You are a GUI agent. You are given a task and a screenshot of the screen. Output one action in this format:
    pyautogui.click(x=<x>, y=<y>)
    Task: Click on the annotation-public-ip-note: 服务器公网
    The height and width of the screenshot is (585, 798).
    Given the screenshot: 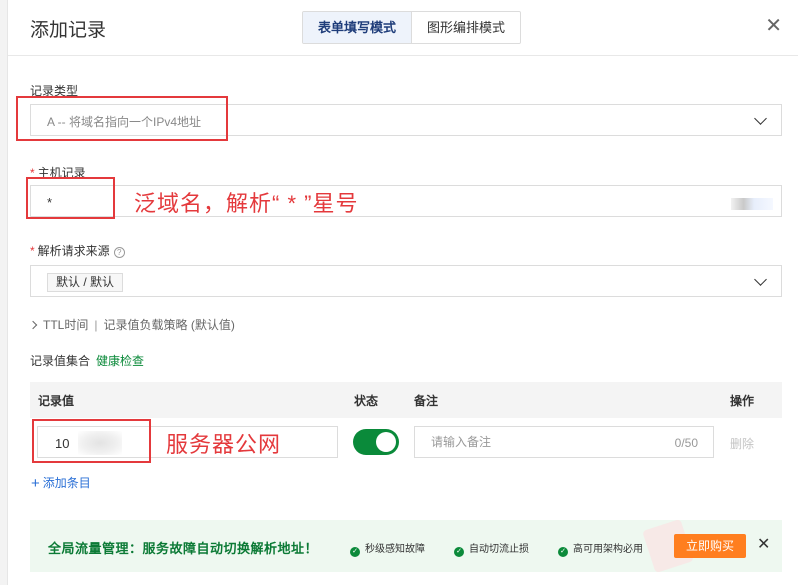 What is the action you would take?
    pyautogui.click(x=224, y=444)
    